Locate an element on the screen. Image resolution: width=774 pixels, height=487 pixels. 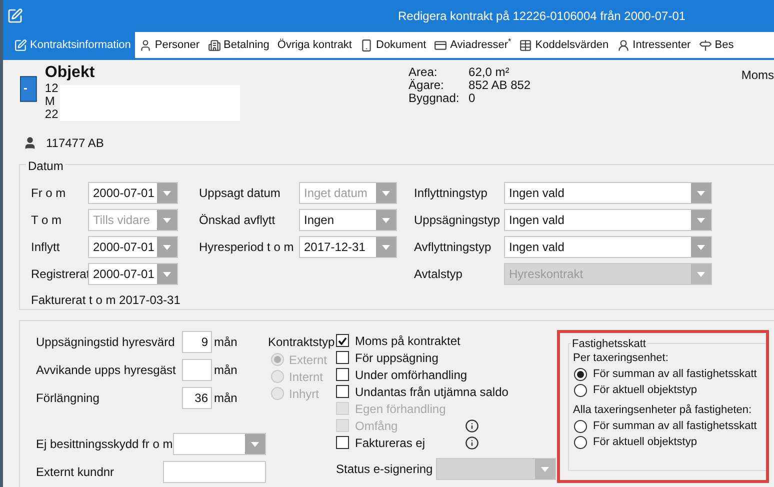
field-label: Avvikande upps hyresgäst is located at coordinates (106, 370).